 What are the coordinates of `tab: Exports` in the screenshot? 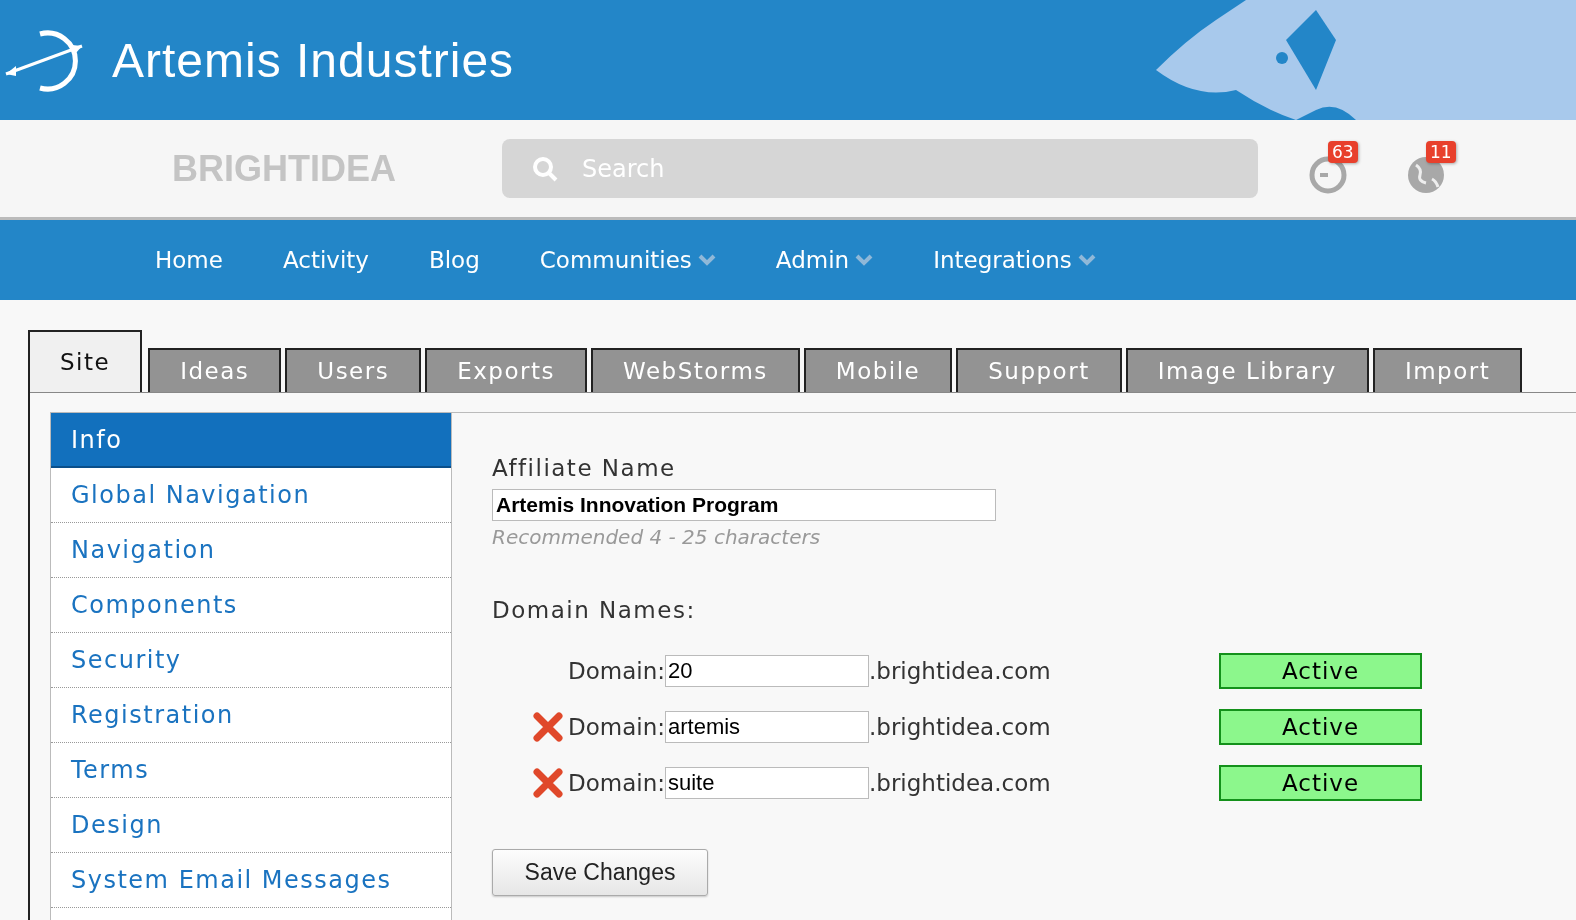 It's located at (506, 370).